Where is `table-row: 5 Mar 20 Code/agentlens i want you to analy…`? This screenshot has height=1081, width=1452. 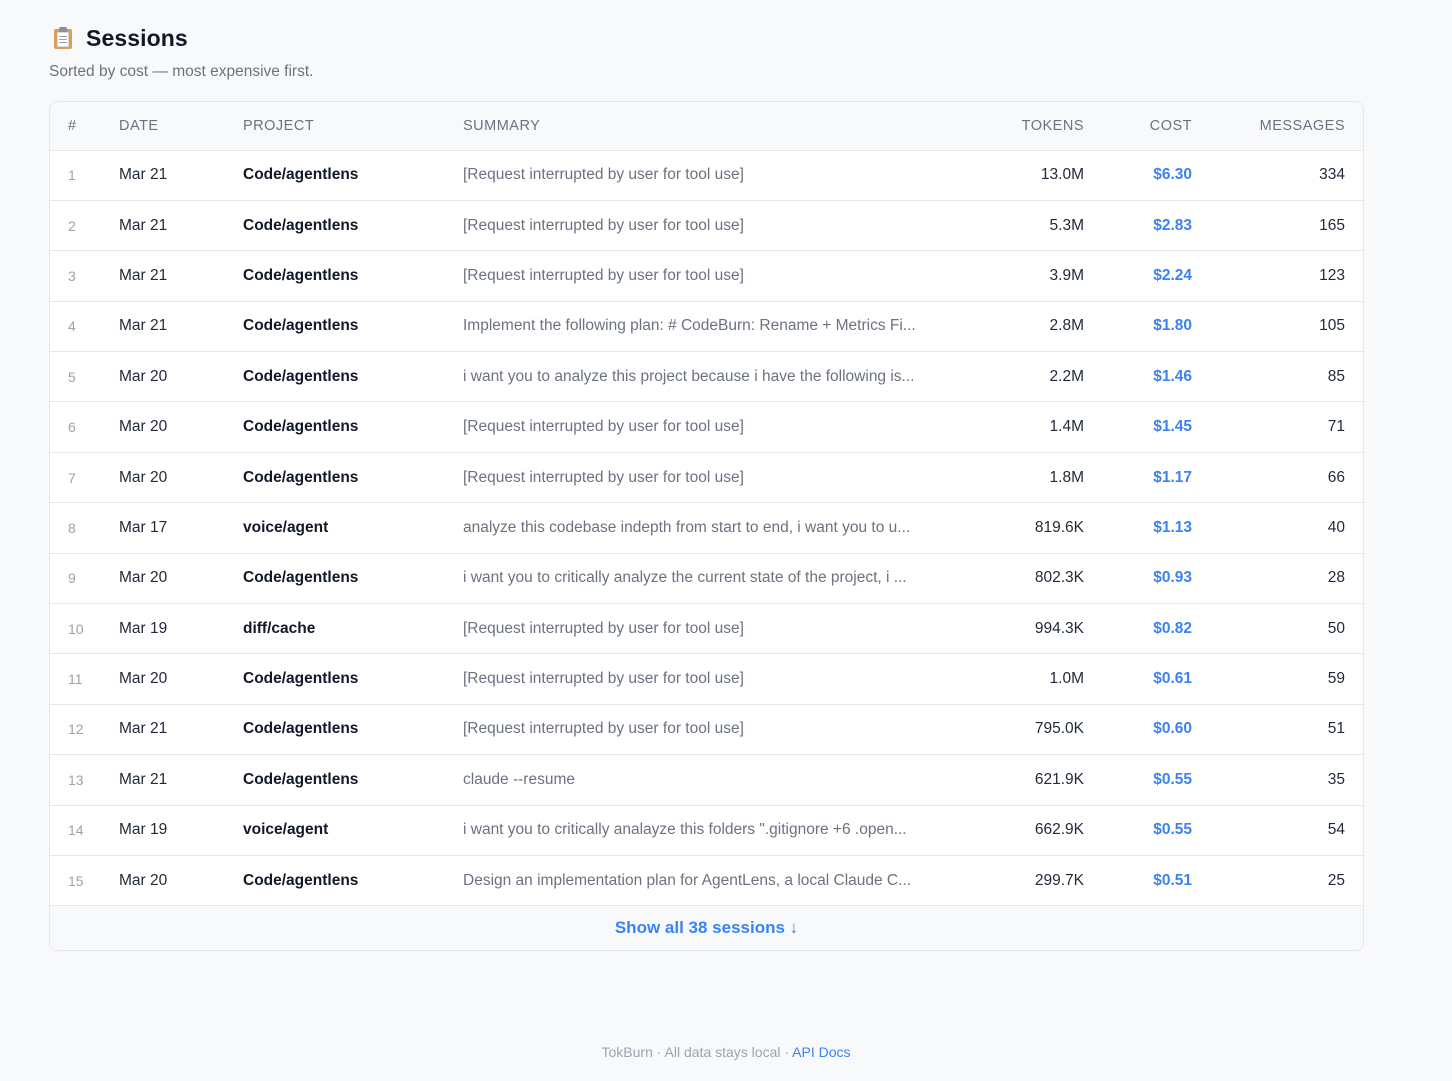
table-row: 5 Mar 20 Code/agentlens i want you to analy… is located at coordinates (706, 377).